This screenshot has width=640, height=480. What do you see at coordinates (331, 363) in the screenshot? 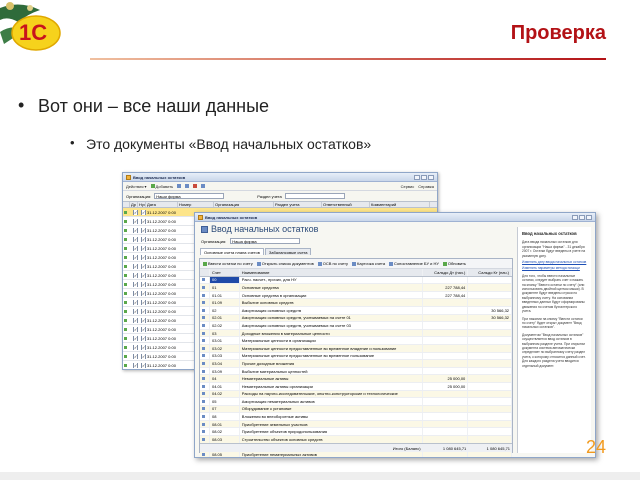
I see `account-name: Прочие доходные вложения` at bounding box center [331, 363].